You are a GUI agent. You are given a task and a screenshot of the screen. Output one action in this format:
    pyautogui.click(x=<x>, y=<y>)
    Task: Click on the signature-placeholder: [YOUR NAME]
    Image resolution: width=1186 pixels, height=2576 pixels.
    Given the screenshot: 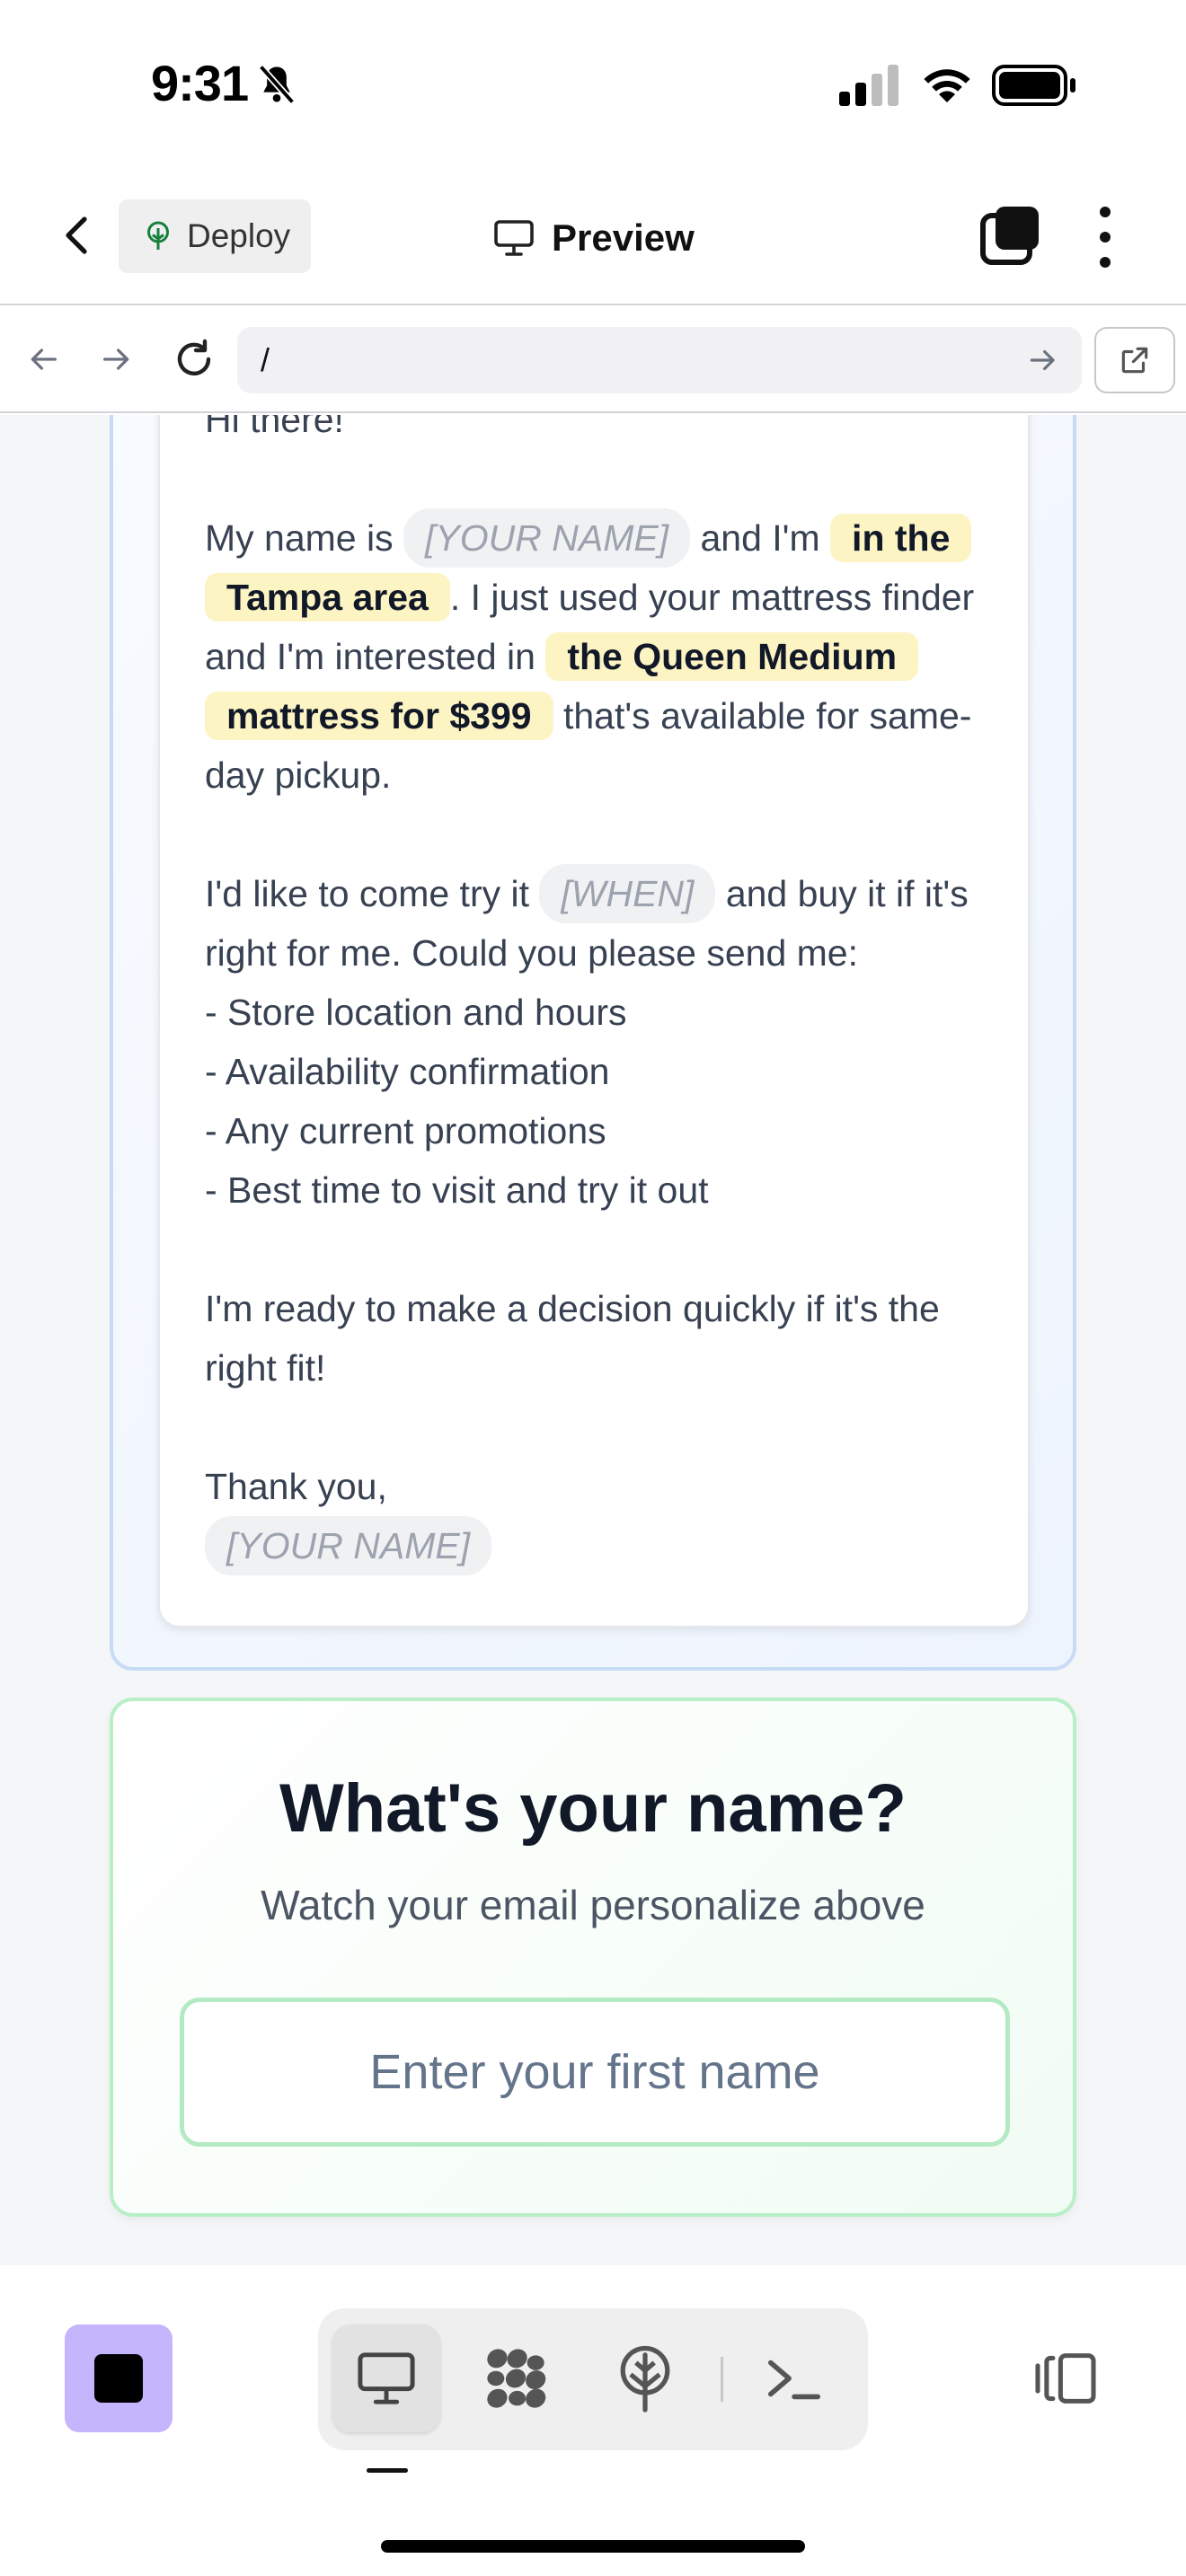 What is the action you would take?
    pyautogui.click(x=348, y=1545)
    